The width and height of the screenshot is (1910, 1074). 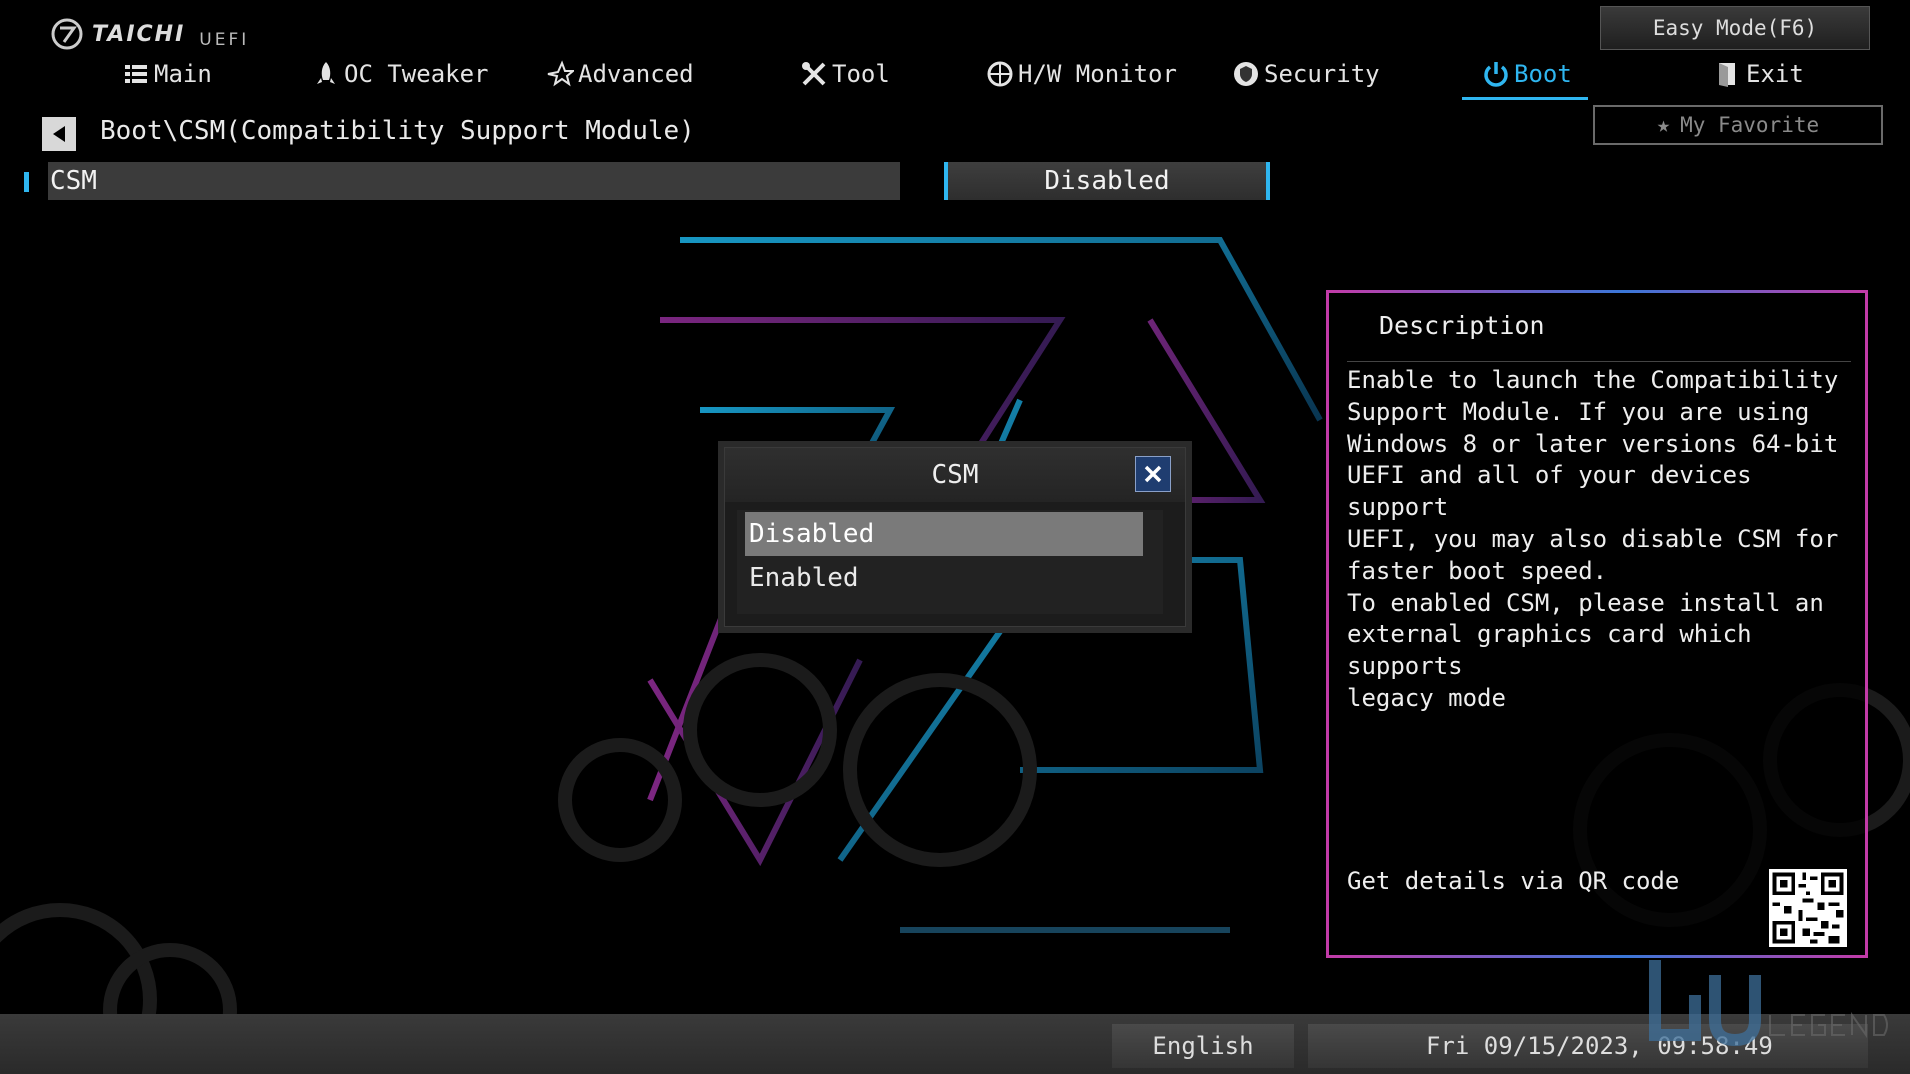 I want to click on tab-boot: Boot, so click(x=1525, y=77).